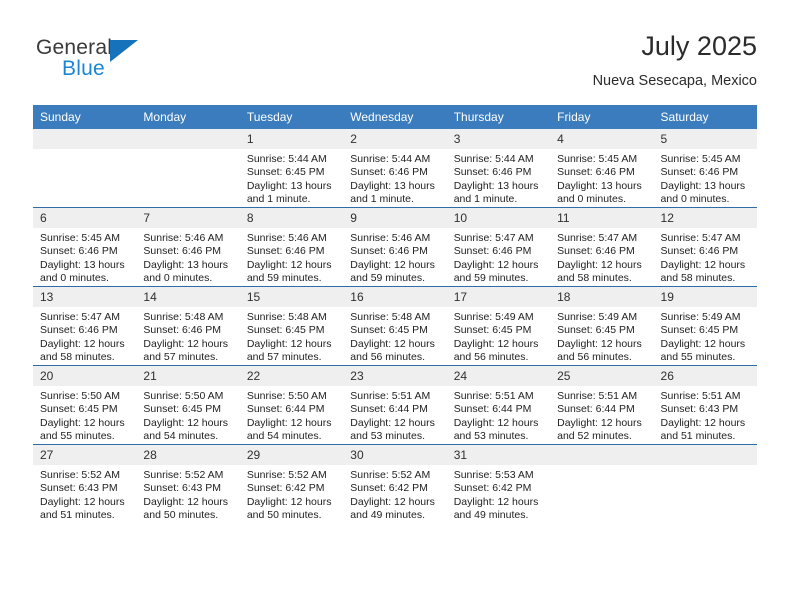 This screenshot has width=792, height=612. Describe the element at coordinates (699, 46) in the screenshot. I see `page-title: July 2025` at that location.